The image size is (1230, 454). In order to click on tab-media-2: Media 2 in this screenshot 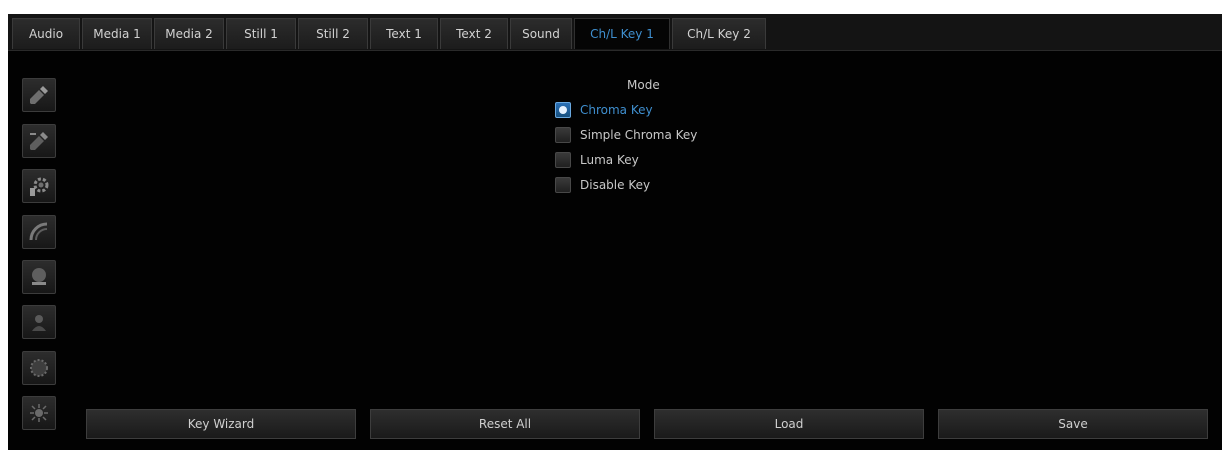, I will do `click(189, 33)`.